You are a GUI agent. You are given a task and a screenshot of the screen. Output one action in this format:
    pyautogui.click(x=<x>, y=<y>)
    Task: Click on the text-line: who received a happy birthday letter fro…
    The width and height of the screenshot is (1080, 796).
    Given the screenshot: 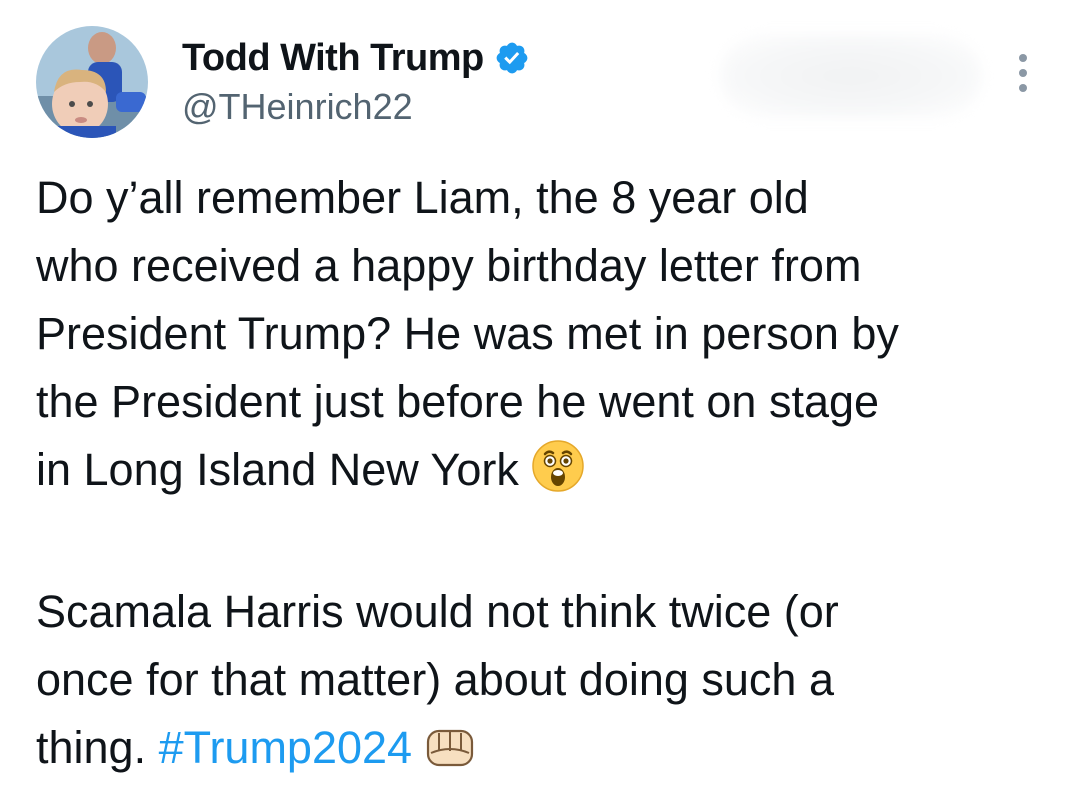 What is the action you would take?
    pyautogui.click(x=449, y=265)
    